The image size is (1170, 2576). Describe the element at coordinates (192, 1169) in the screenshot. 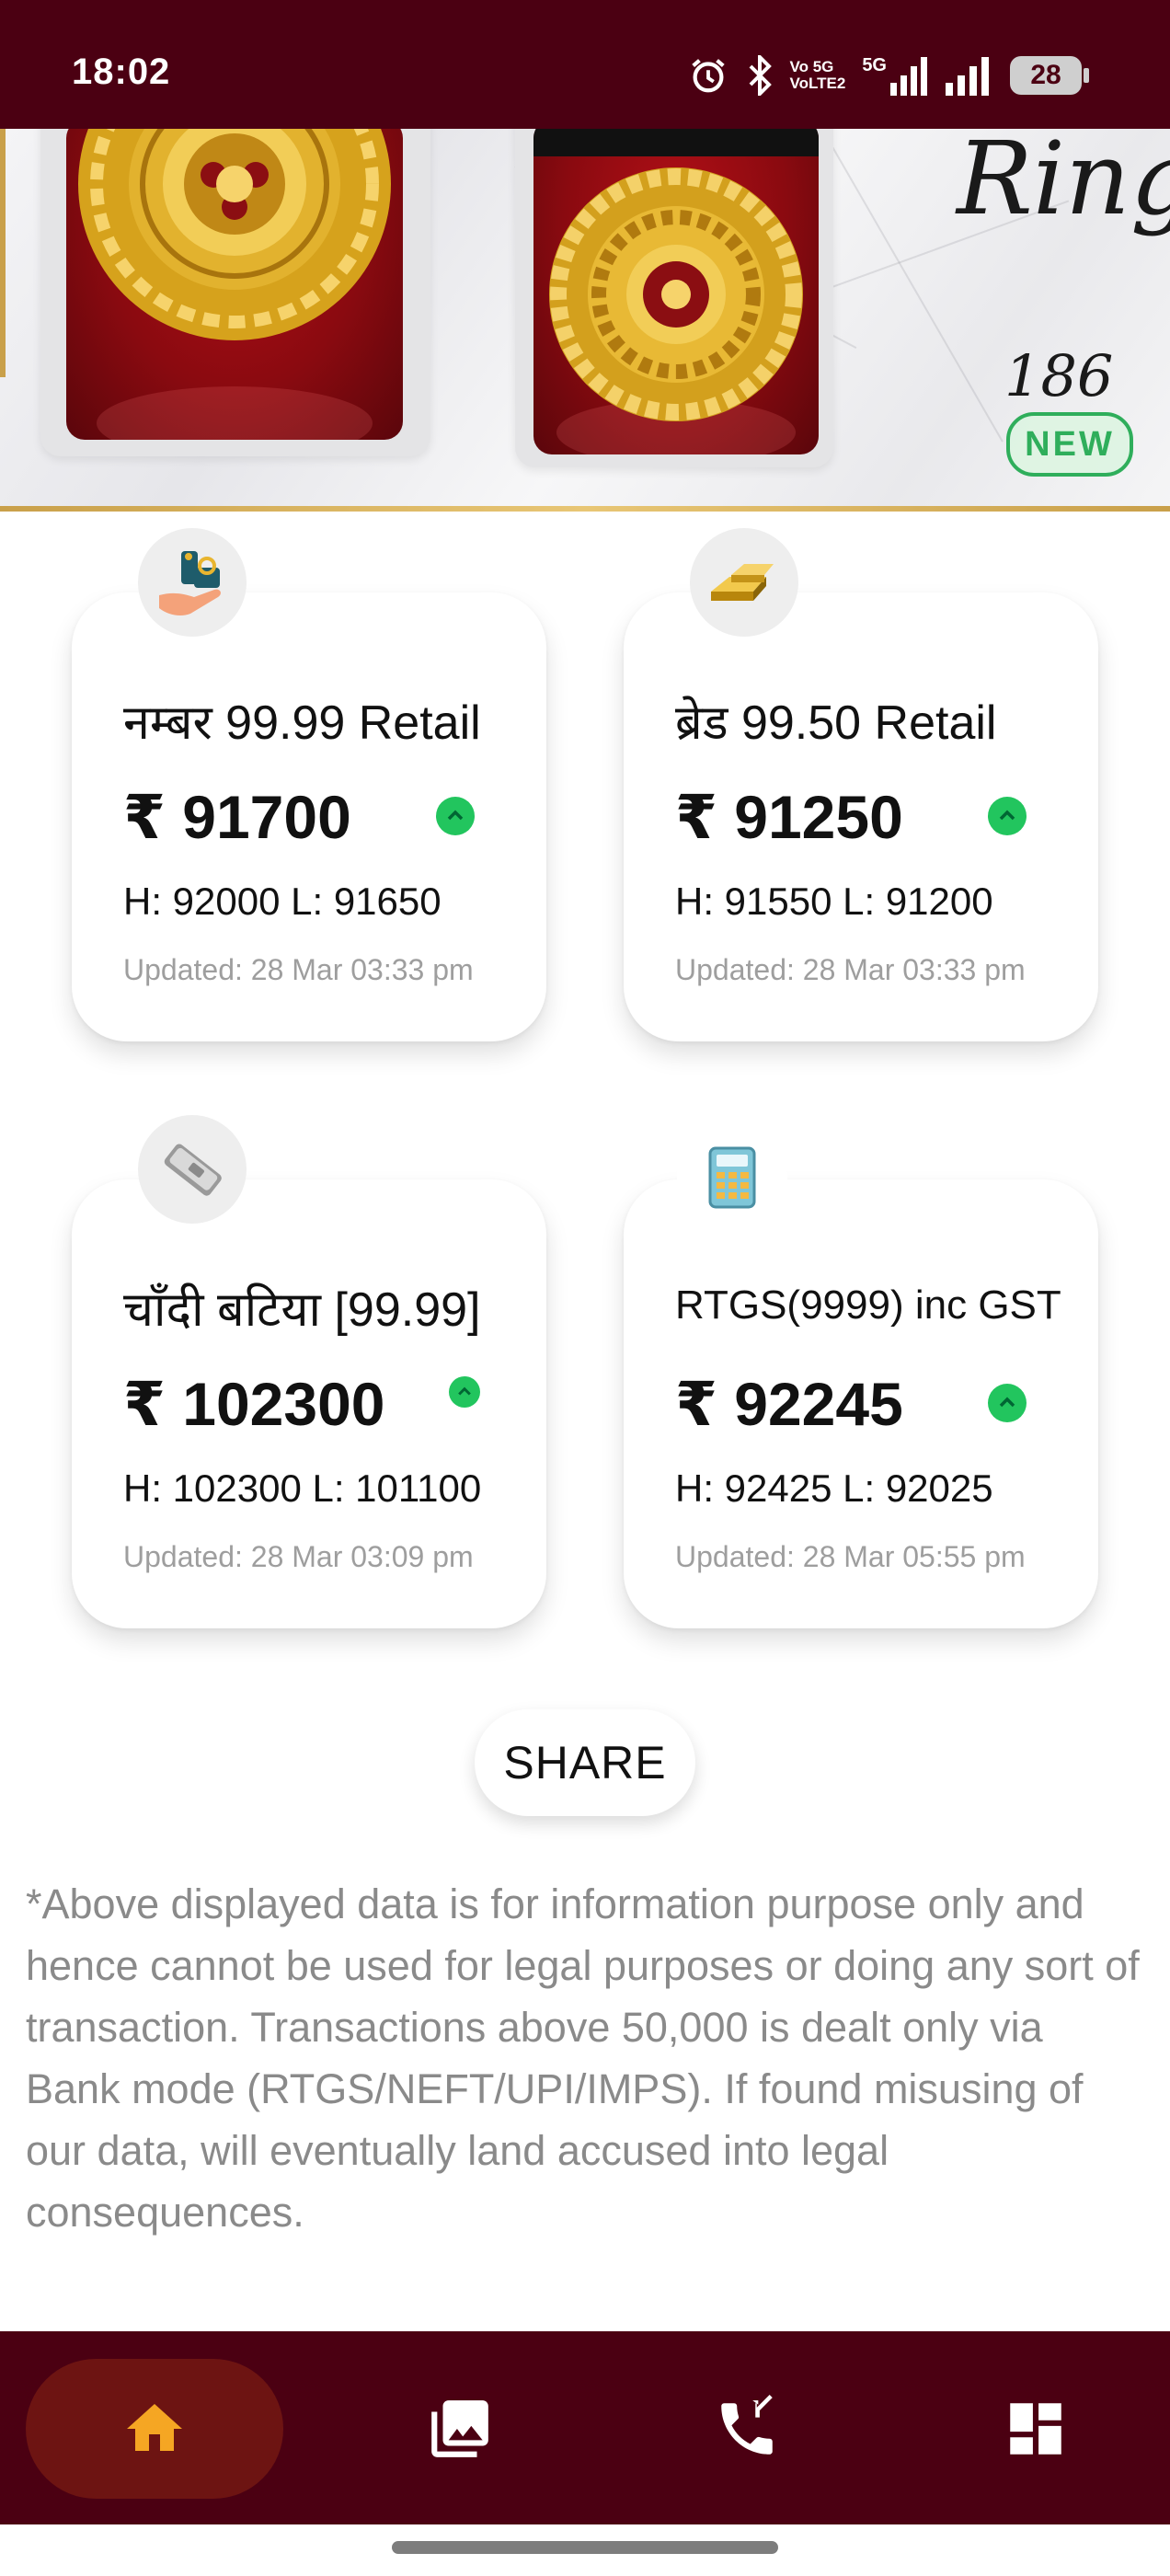

I see `silver-bar-icon` at that location.